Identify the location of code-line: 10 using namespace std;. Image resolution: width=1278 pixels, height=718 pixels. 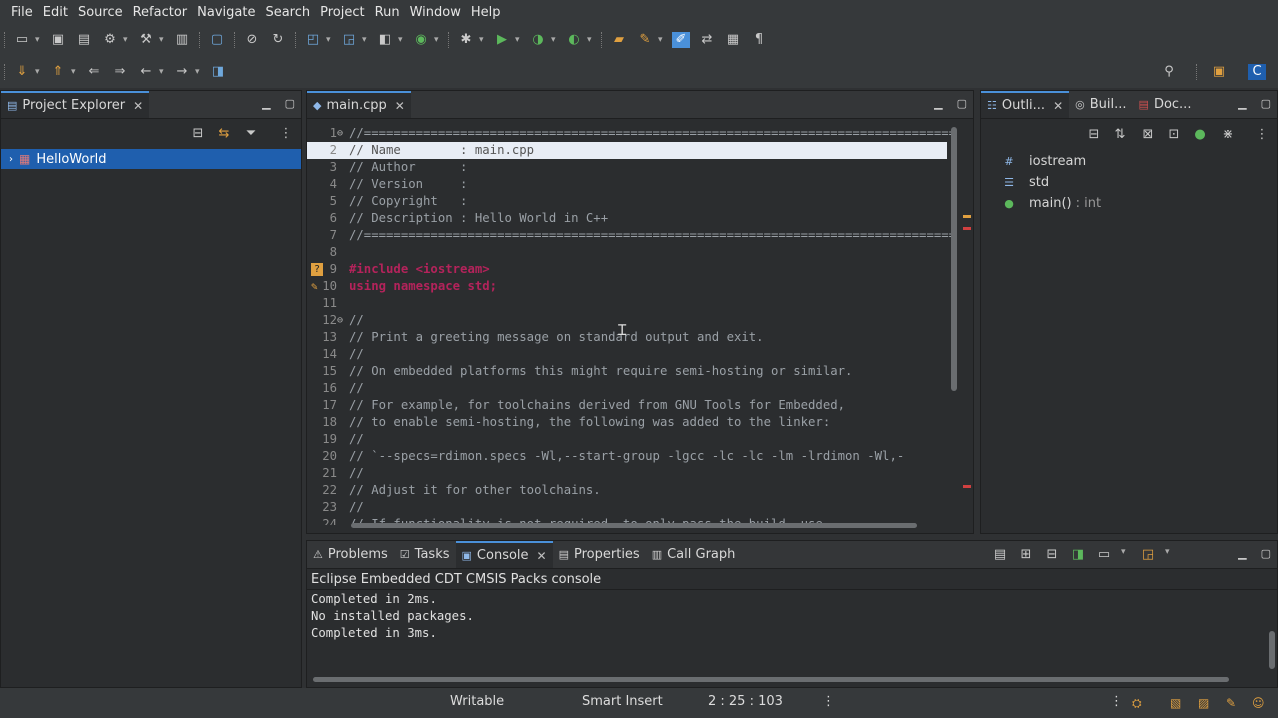
(627, 286).